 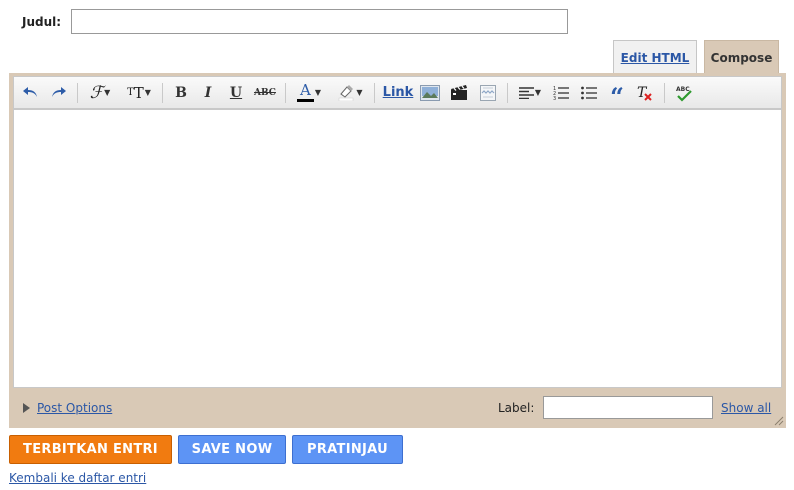 I want to click on svg-text: ABC, so click(x=683, y=89).